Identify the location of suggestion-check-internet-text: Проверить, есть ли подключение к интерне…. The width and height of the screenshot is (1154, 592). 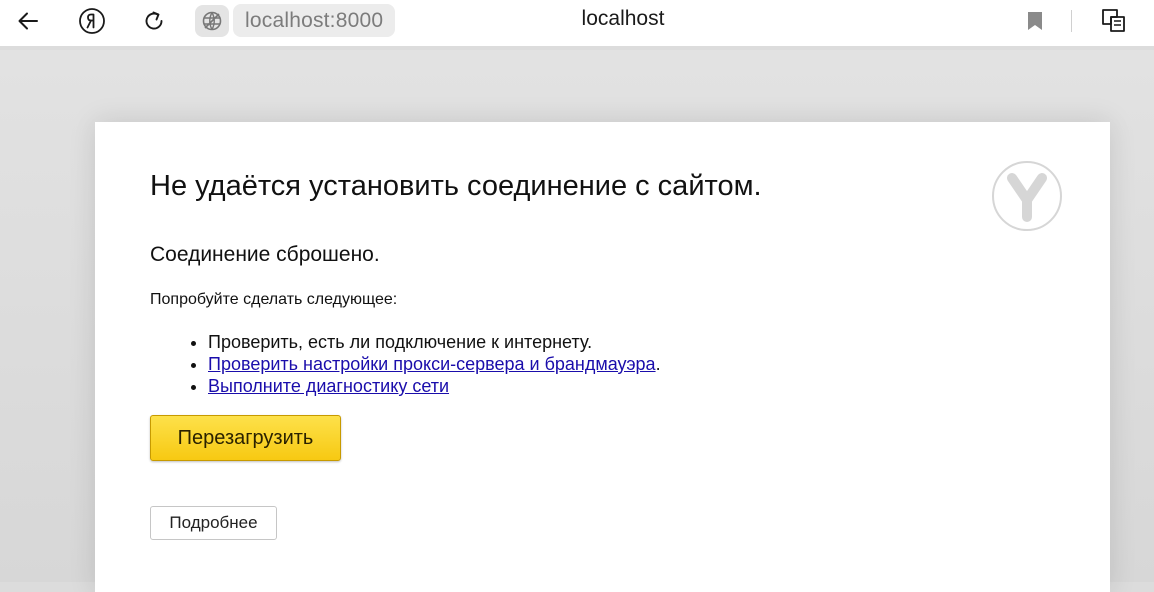
(400, 342).